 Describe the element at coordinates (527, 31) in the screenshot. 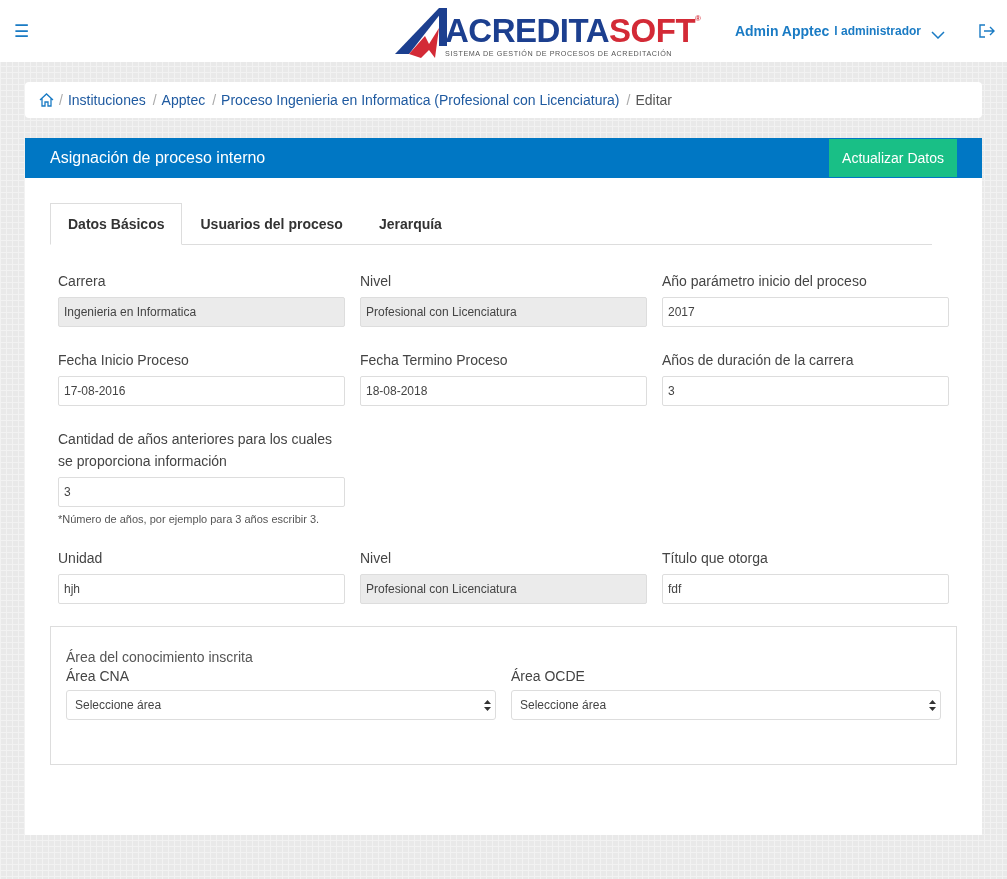

I see `logo-wordmark: ACREDITA` at that location.